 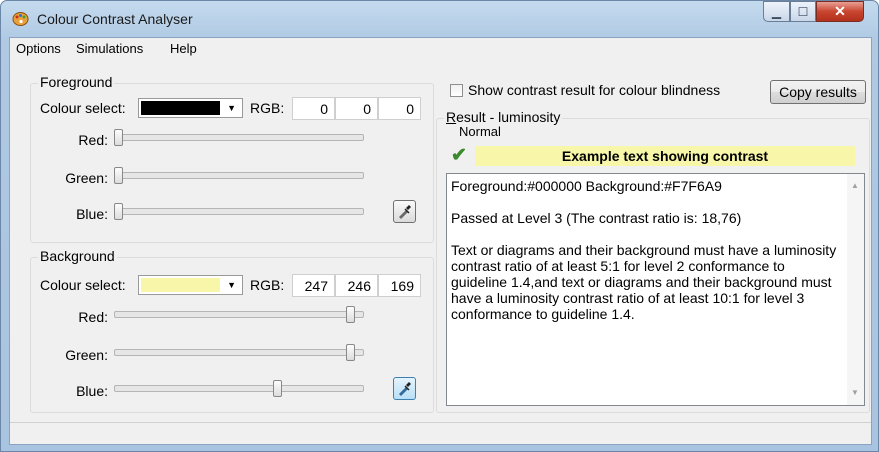 What do you see at coordinates (350, 352) in the screenshot?
I see `bg-green-slider` at bounding box center [350, 352].